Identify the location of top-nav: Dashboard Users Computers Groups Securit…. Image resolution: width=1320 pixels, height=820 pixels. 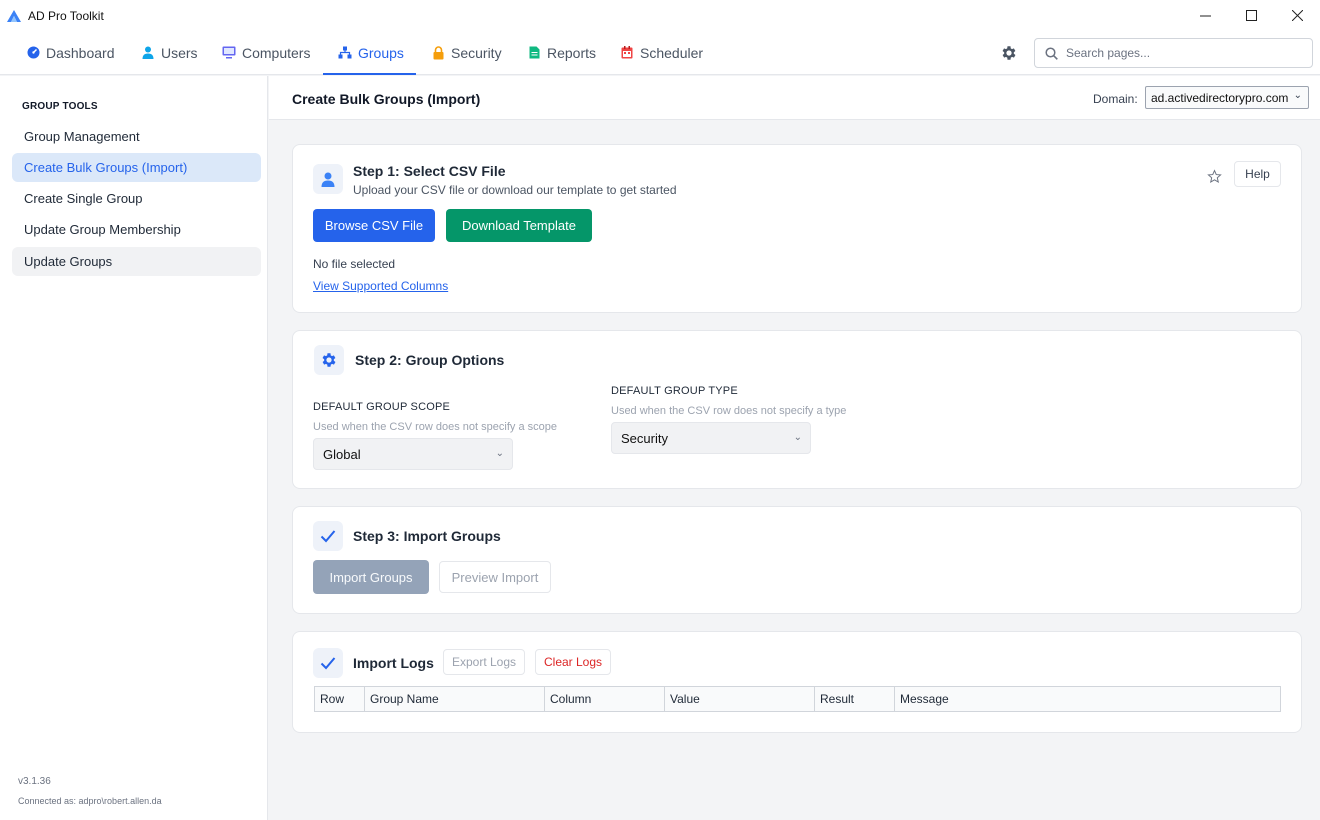
(660, 53).